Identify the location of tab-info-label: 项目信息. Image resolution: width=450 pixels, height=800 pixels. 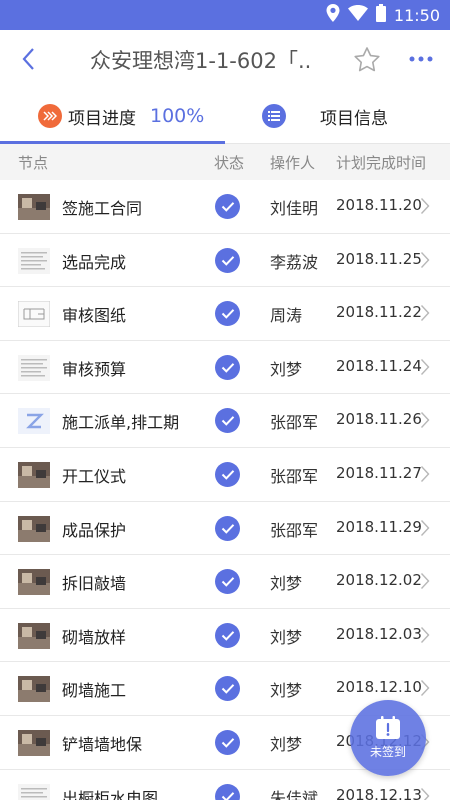
(354, 118).